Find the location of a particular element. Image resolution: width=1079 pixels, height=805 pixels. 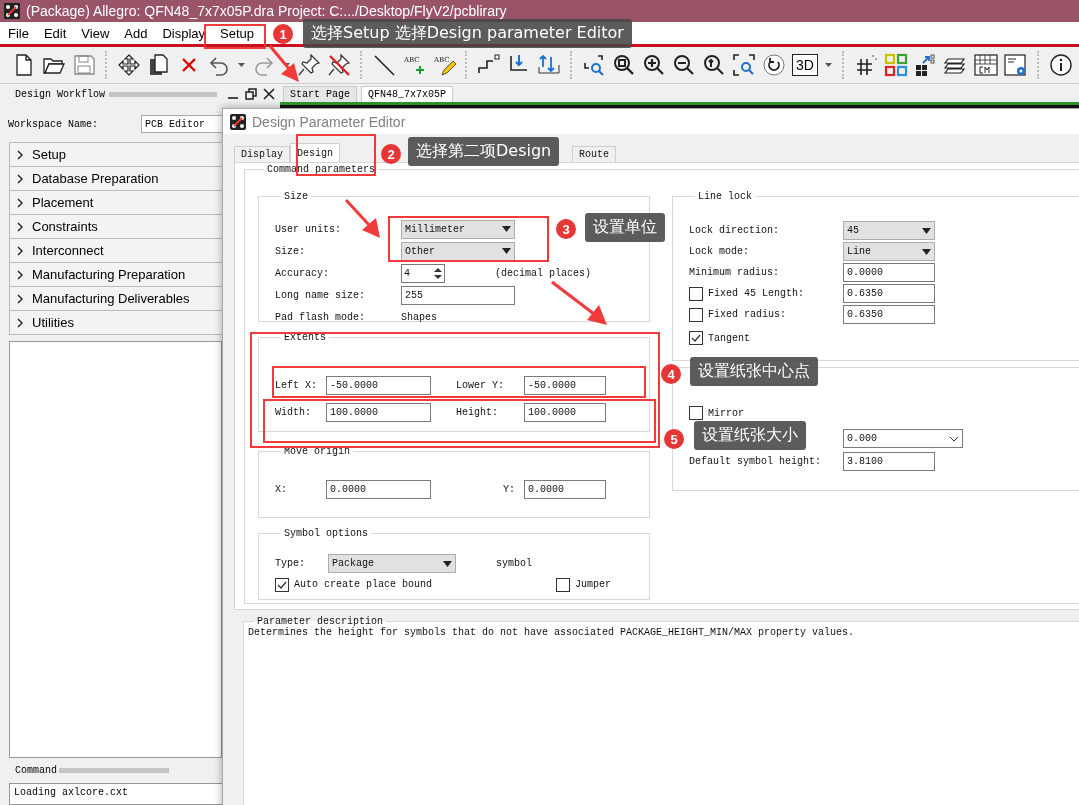

dropdown: Line is located at coordinates (889, 251).